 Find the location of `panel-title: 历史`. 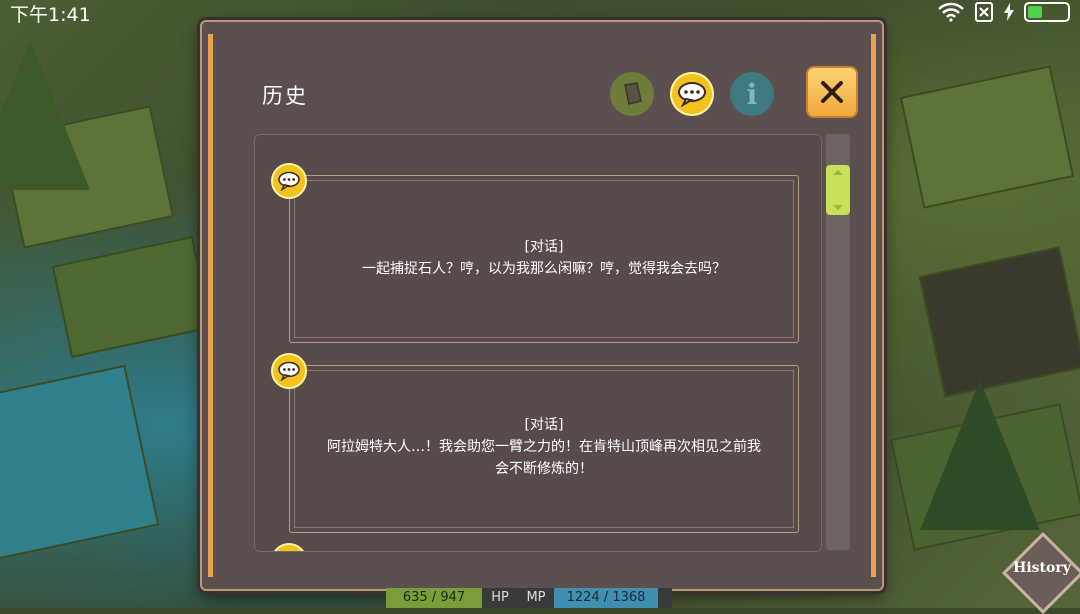

panel-title: 历史 is located at coordinates (285, 96).